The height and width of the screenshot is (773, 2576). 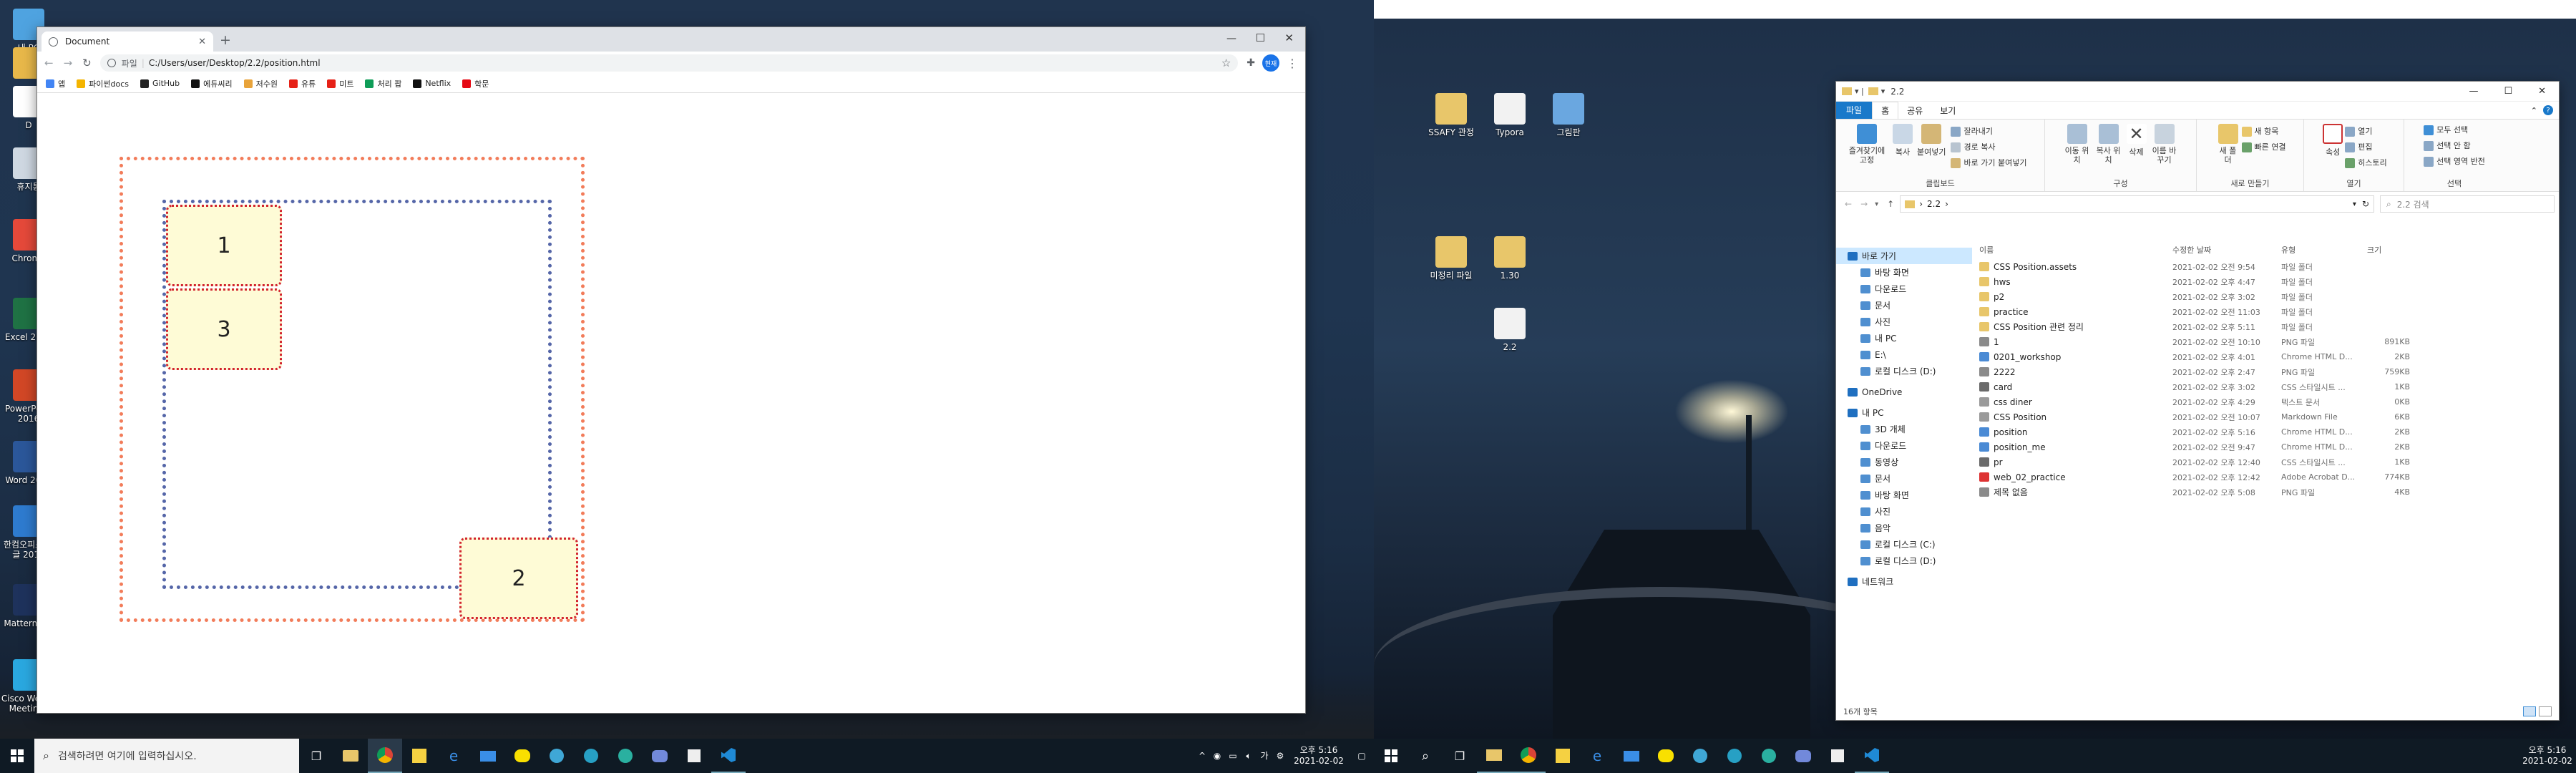 What do you see at coordinates (1202, 756) in the screenshot?
I see `tray-chevron-icon: ^` at bounding box center [1202, 756].